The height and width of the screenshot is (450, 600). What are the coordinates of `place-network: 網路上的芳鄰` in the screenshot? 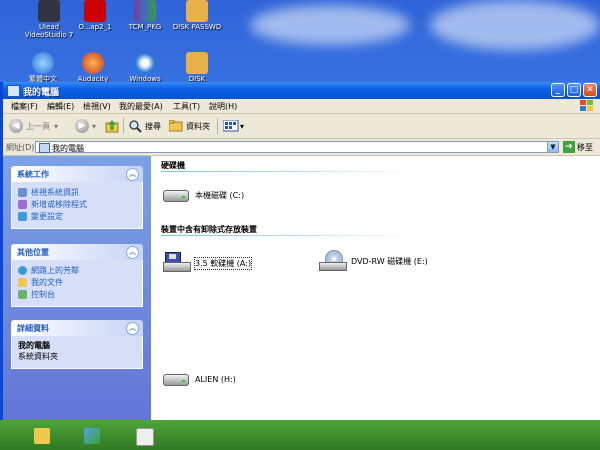 It's located at (77, 270).